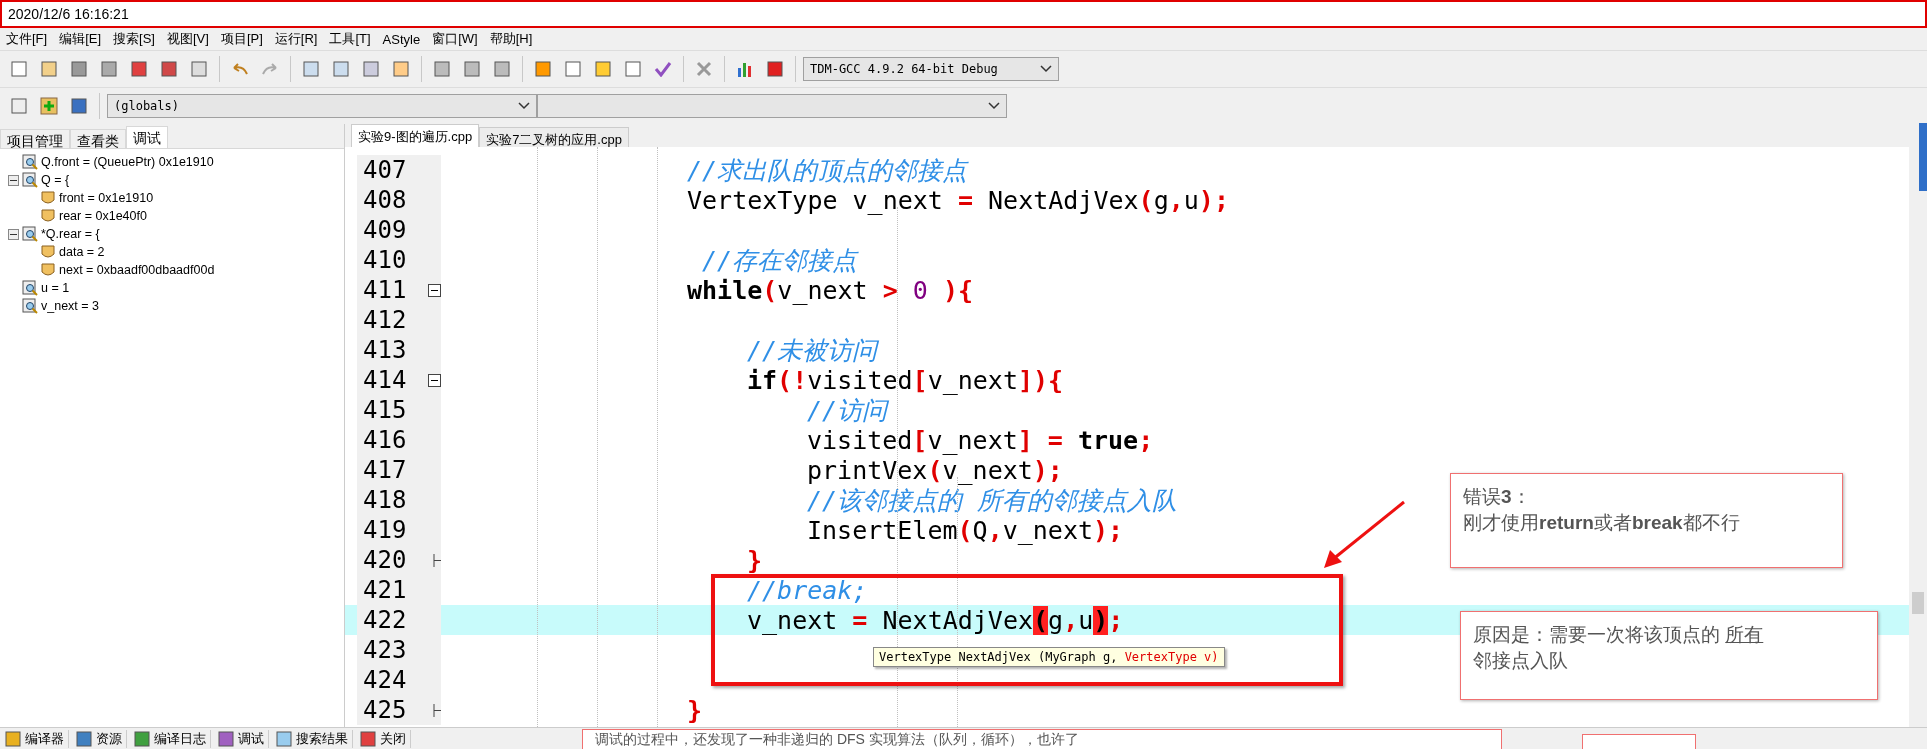 The image size is (1927, 749). I want to click on file-tab: 实验7二叉树的应用.cpp, so click(554, 137).